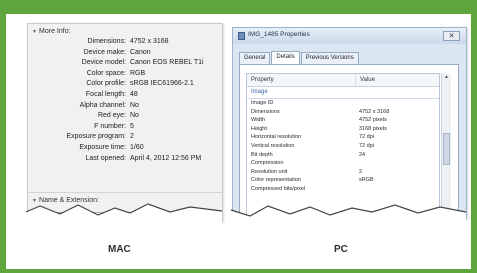  I want to click on property-name: Height, so click(259, 128).